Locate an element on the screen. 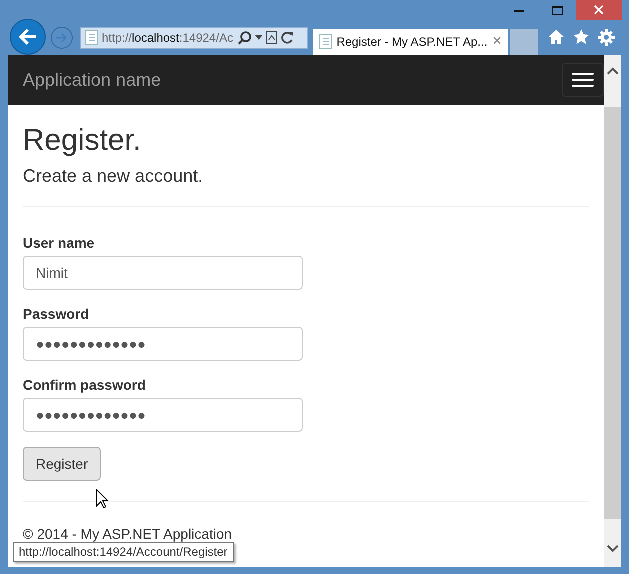  address-field: http://localhost:14924/Ac is located at coordinates (194, 37).